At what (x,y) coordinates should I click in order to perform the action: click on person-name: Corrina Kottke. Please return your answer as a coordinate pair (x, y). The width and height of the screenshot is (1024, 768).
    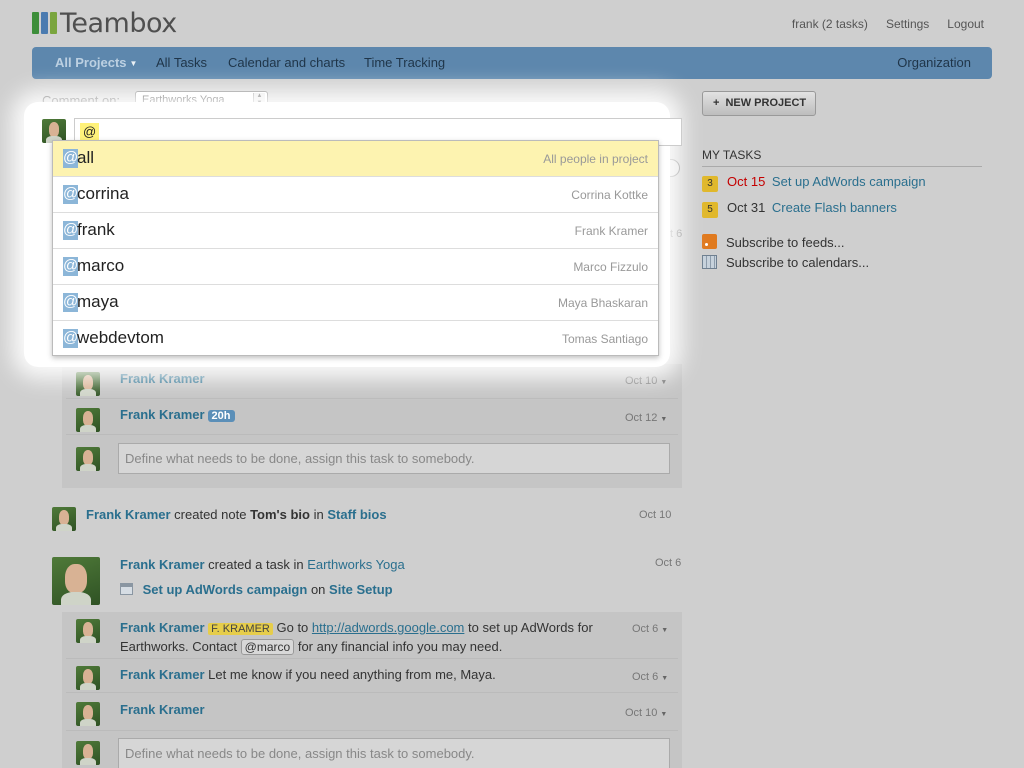
    Looking at the image, I should click on (609, 195).